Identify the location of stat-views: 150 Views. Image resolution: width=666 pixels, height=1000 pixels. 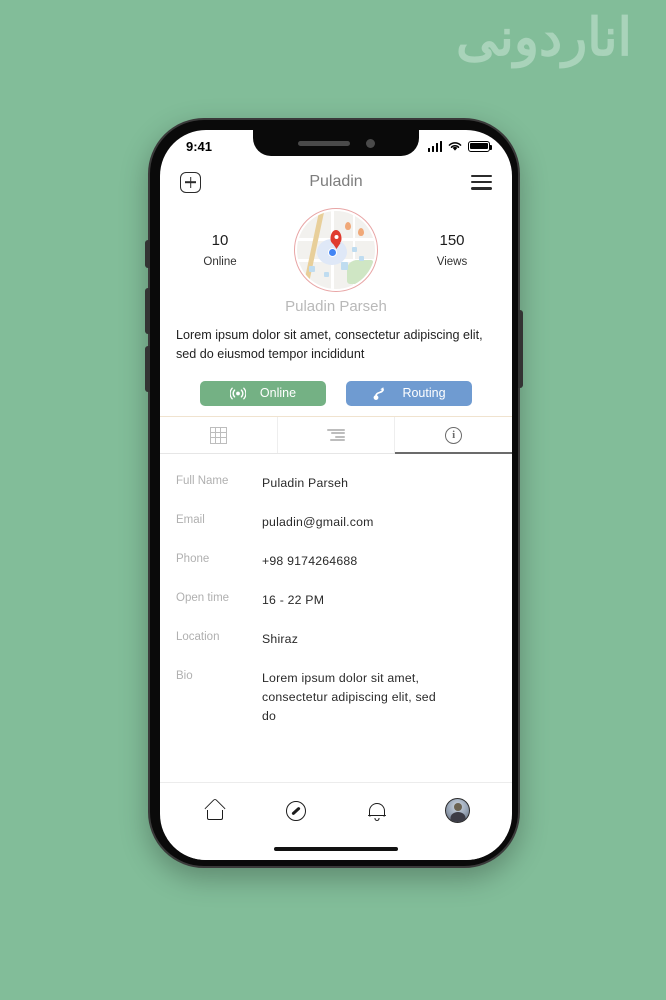
(452, 250).